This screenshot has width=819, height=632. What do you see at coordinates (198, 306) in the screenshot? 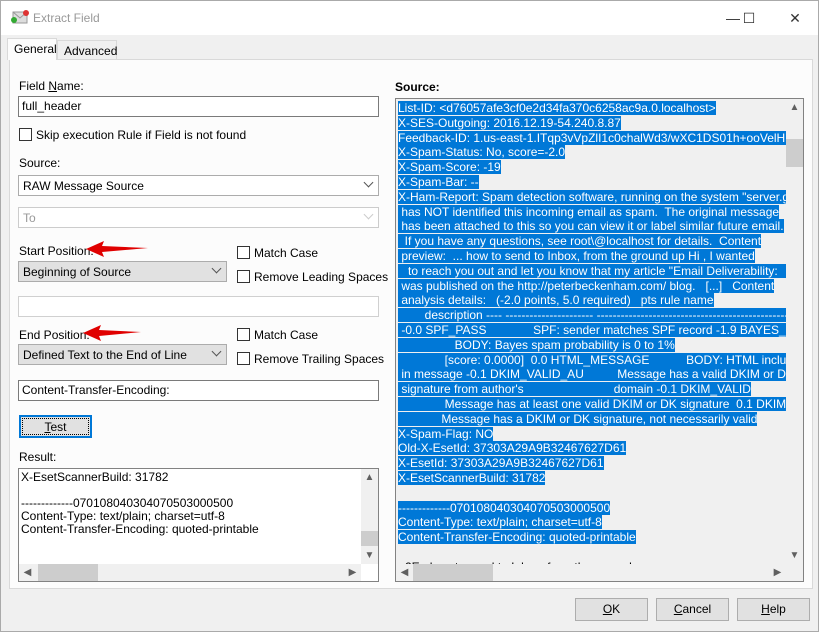
I see `start-text-input` at bounding box center [198, 306].